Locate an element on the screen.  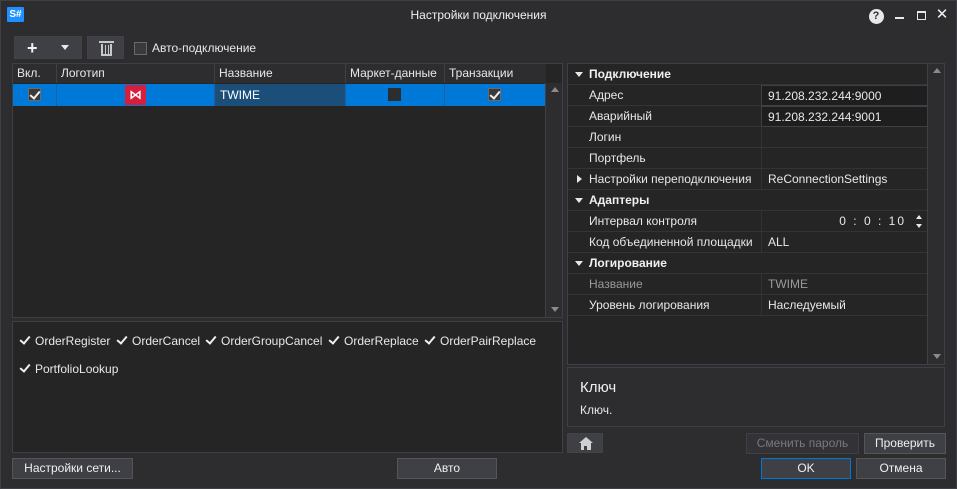
interval-spinner is located at coordinates (920, 221).